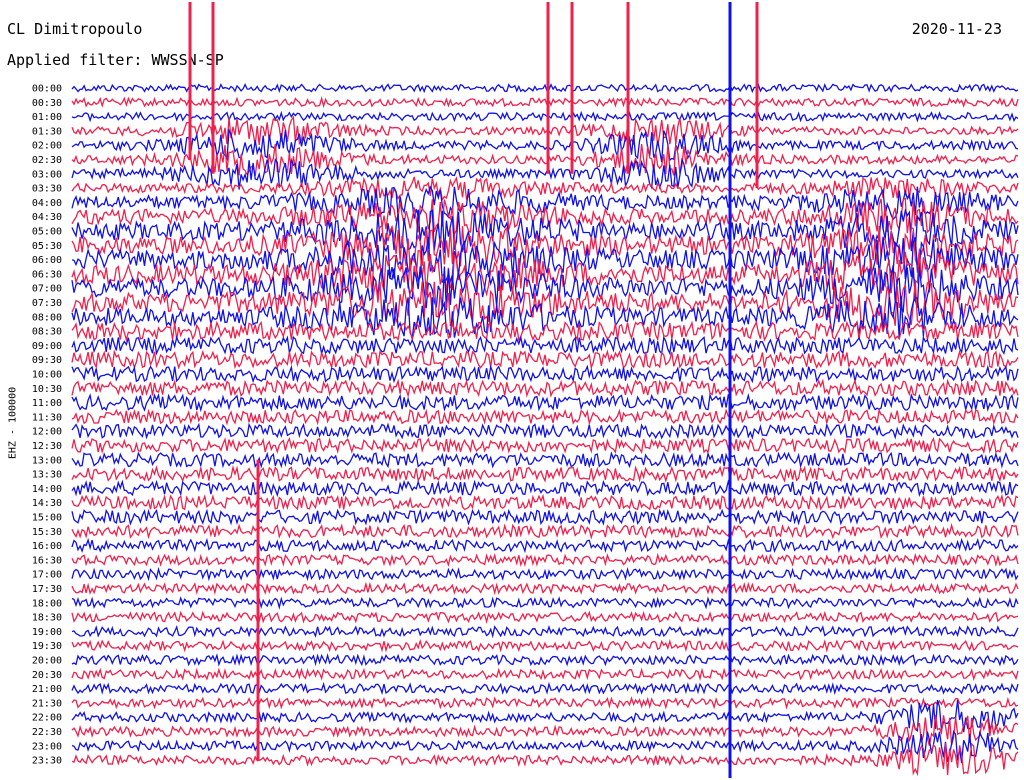 The width and height of the screenshot is (1024, 780). What do you see at coordinates (47, 618) in the screenshot?
I see `time-label: 18:30` at bounding box center [47, 618].